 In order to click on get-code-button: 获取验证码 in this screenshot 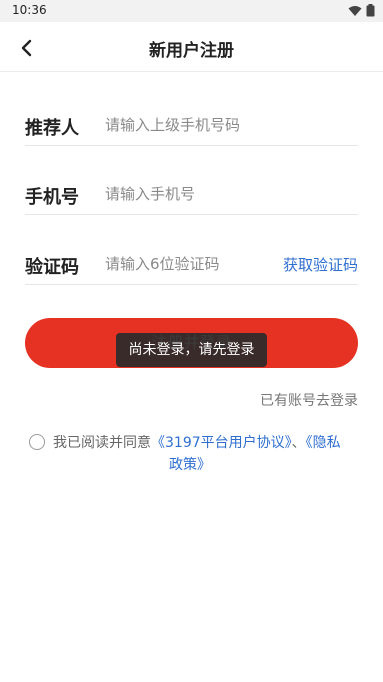, I will do `click(320, 264)`.